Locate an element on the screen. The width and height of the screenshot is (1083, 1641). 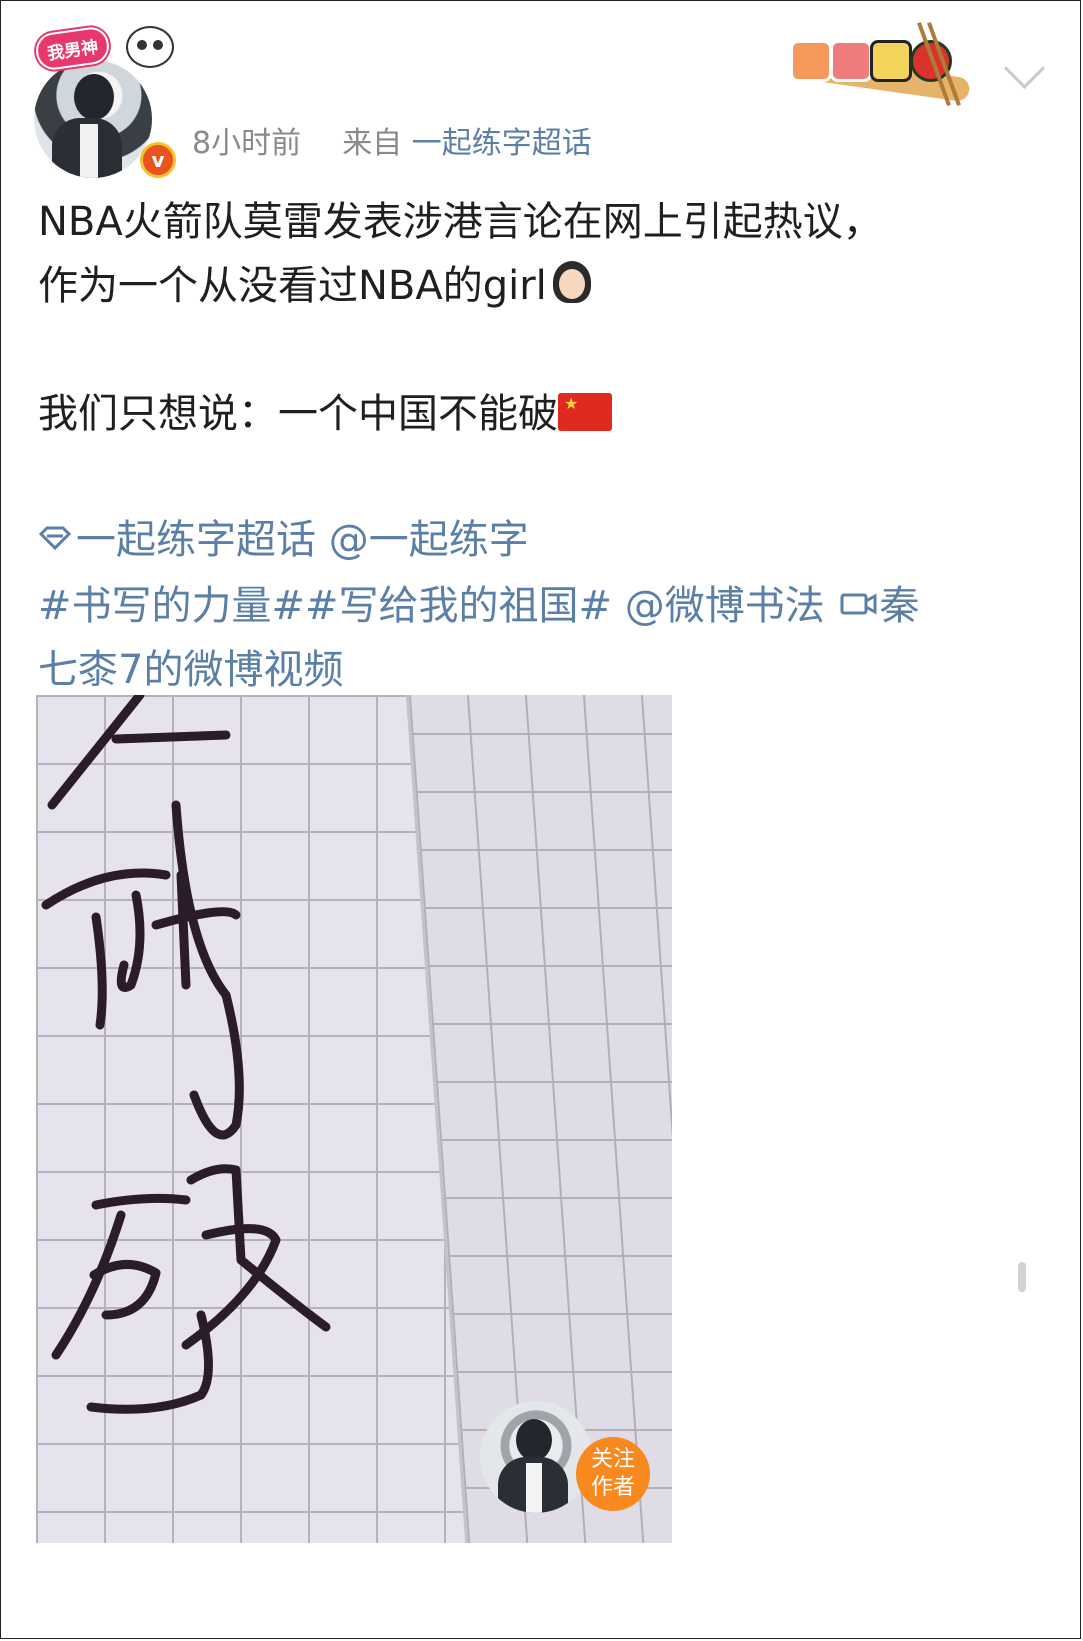
scrollbar is located at coordinates (1022, 1277).